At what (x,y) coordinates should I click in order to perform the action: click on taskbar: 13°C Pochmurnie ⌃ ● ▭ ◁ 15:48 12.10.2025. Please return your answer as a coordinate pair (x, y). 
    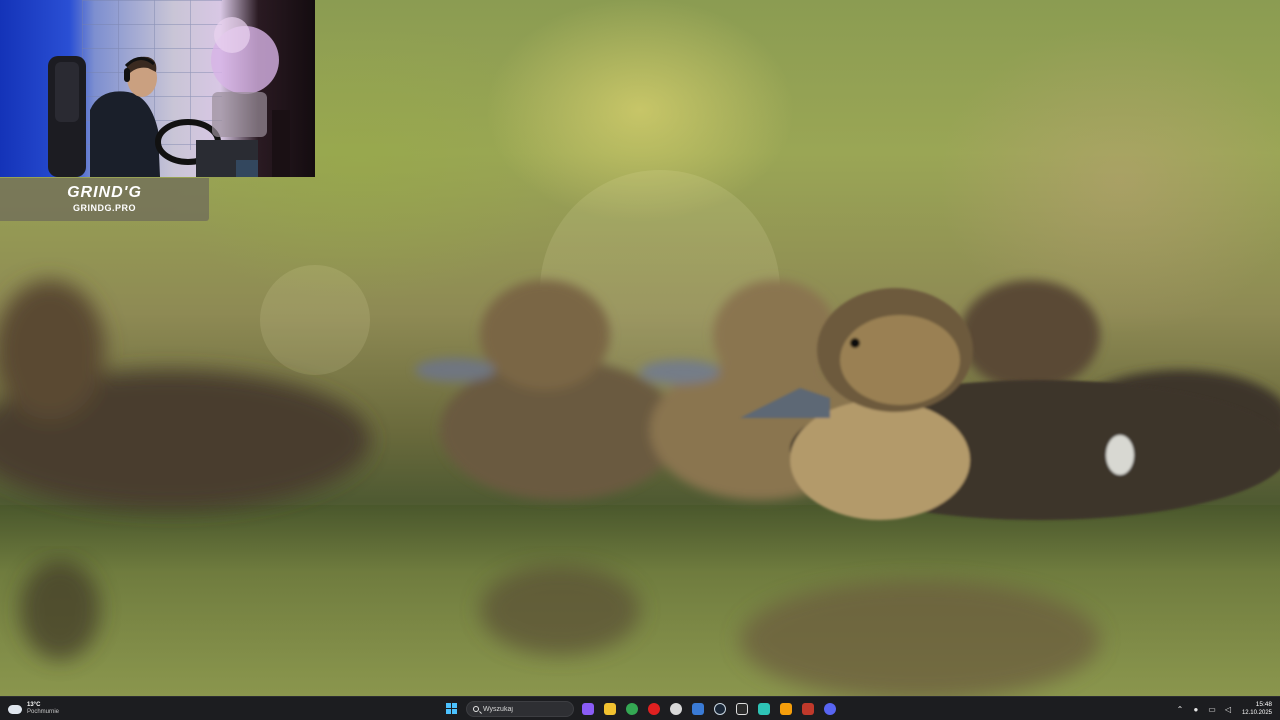
    Looking at the image, I should click on (640, 708).